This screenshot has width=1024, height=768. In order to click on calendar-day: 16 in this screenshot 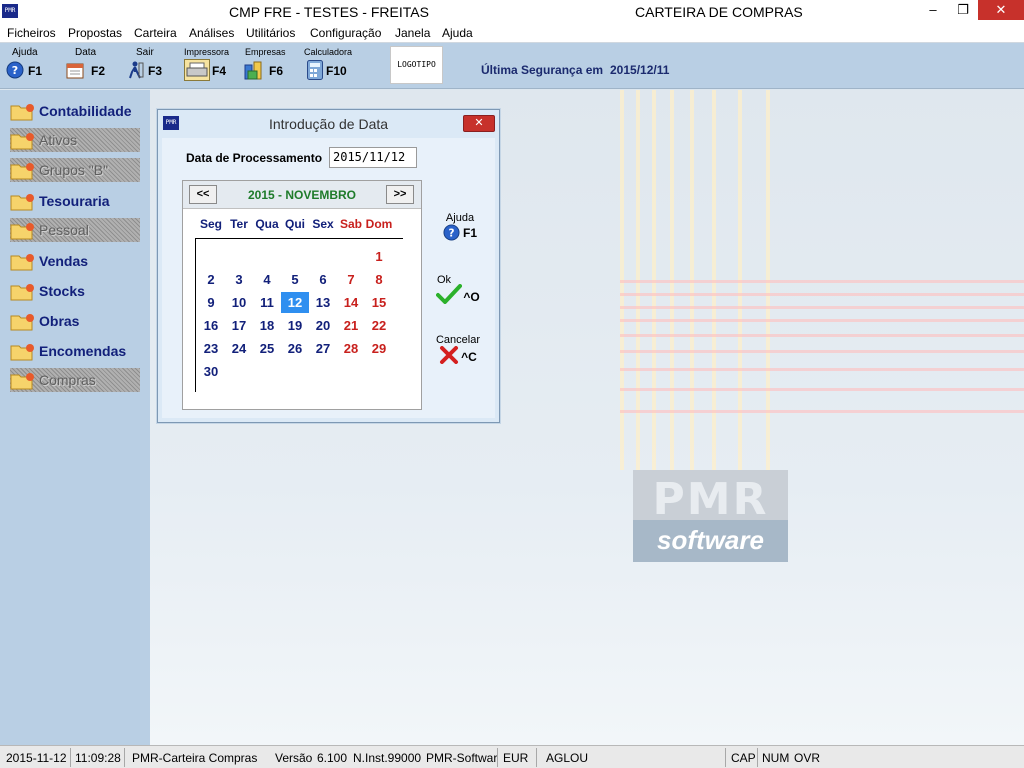, I will do `click(211, 325)`.